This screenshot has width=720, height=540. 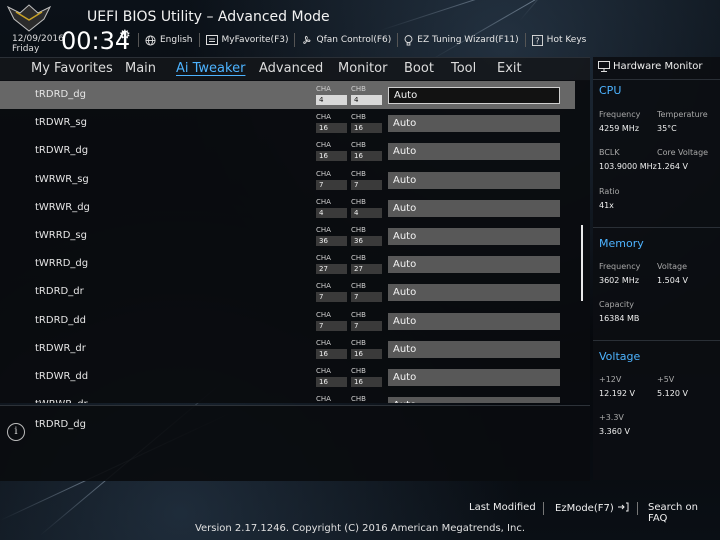 What do you see at coordinates (419, 68) in the screenshot?
I see `menu-boot: Boot` at bounding box center [419, 68].